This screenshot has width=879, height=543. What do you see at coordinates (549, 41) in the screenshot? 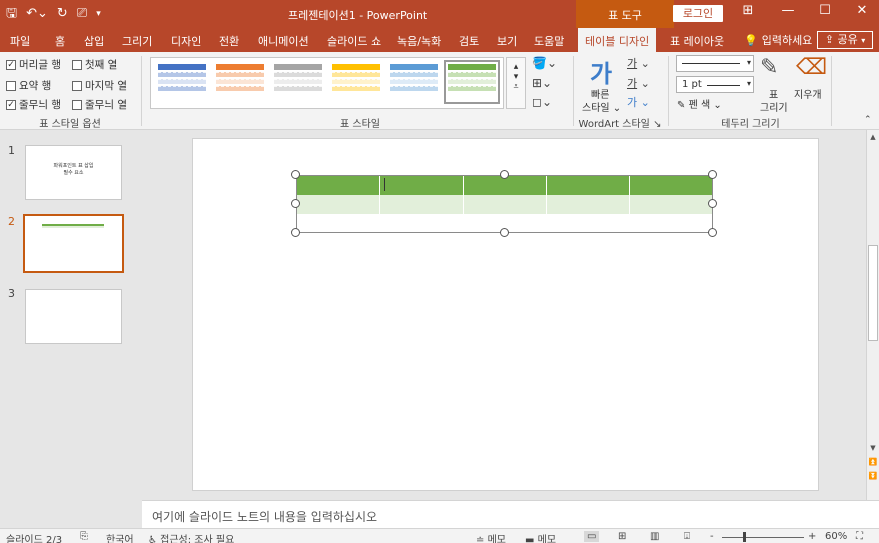
I see `tab-help: 도움말` at bounding box center [549, 41].